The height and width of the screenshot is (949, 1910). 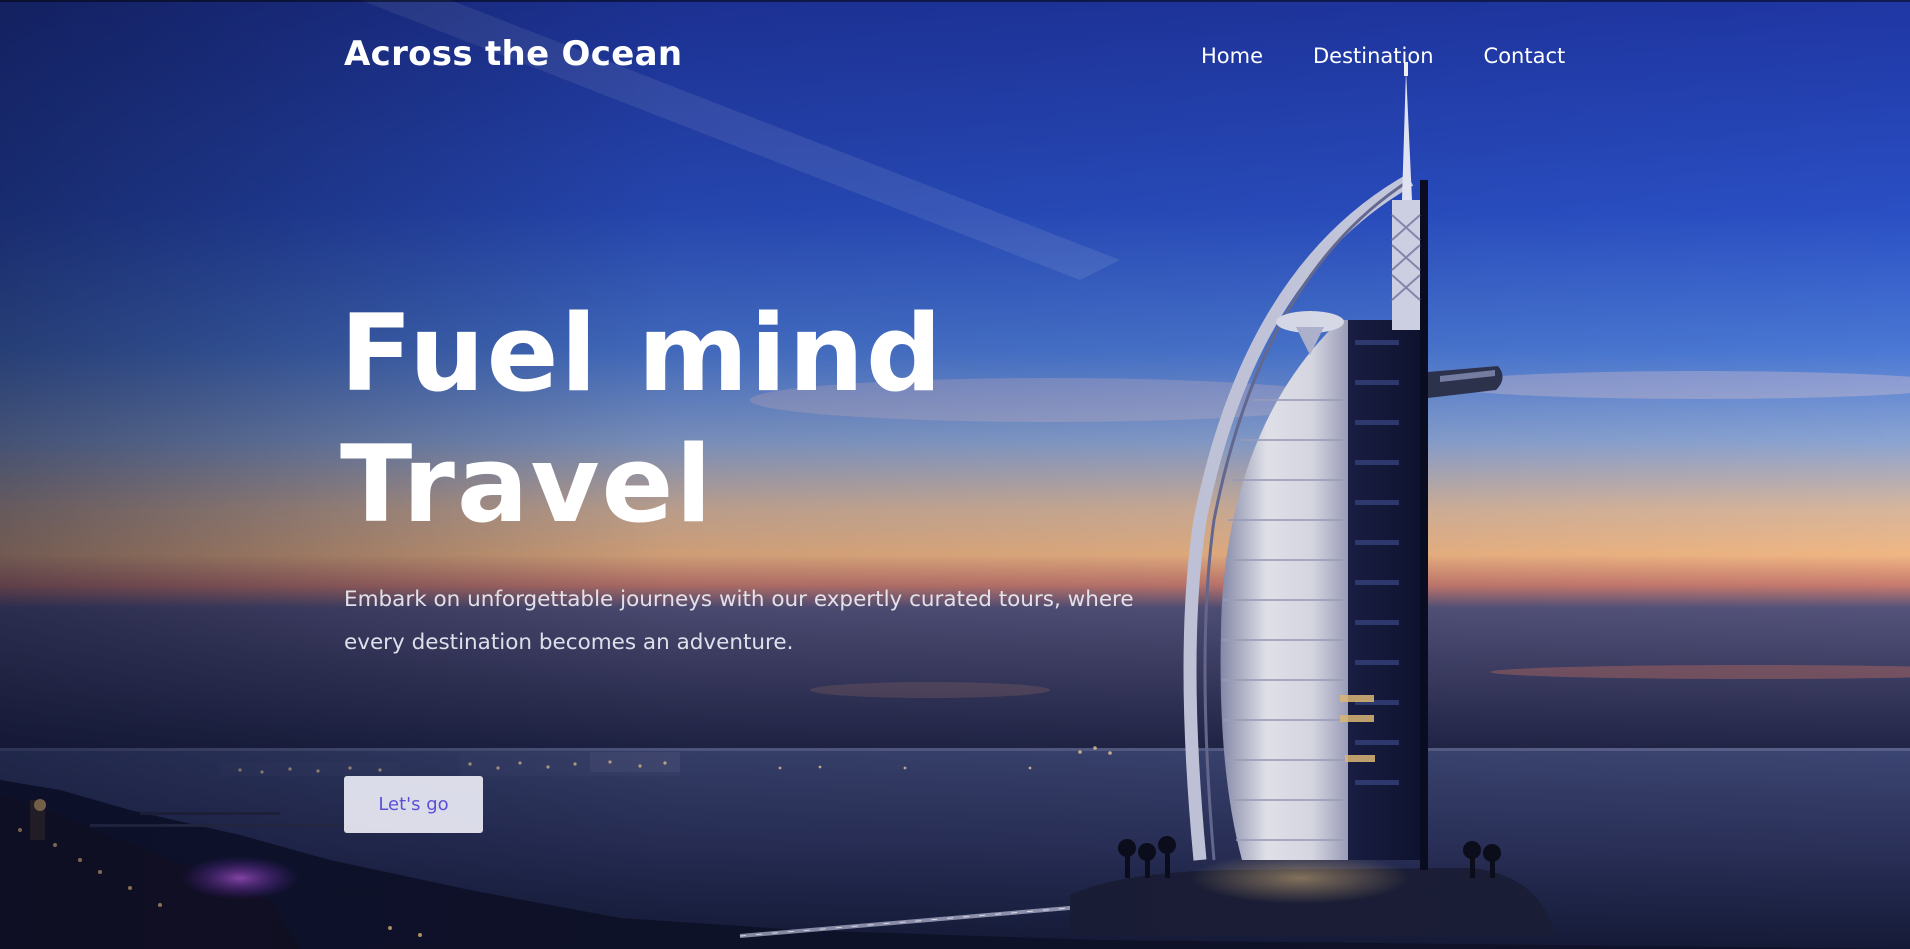 What do you see at coordinates (513, 54) in the screenshot?
I see `brand-logo-text: Across the Ocean` at bounding box center [513, 54].